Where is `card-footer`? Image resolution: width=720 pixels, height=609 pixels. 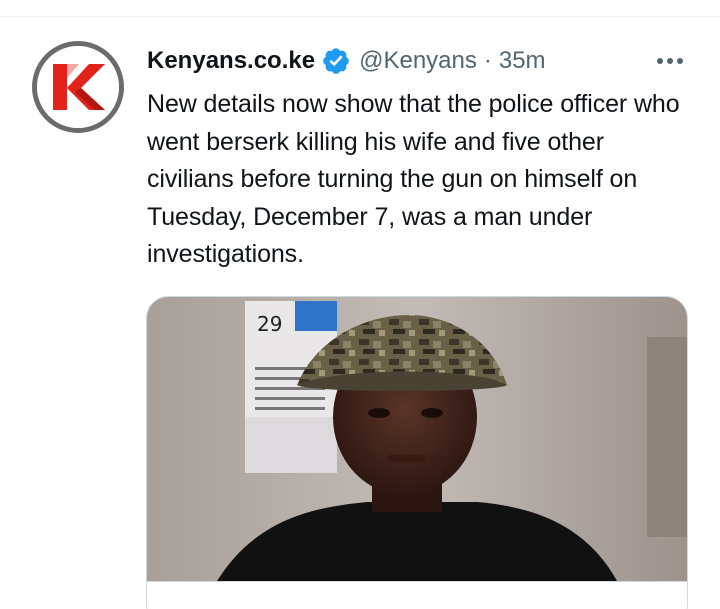 card-footer is located at coordinates (417, 595).